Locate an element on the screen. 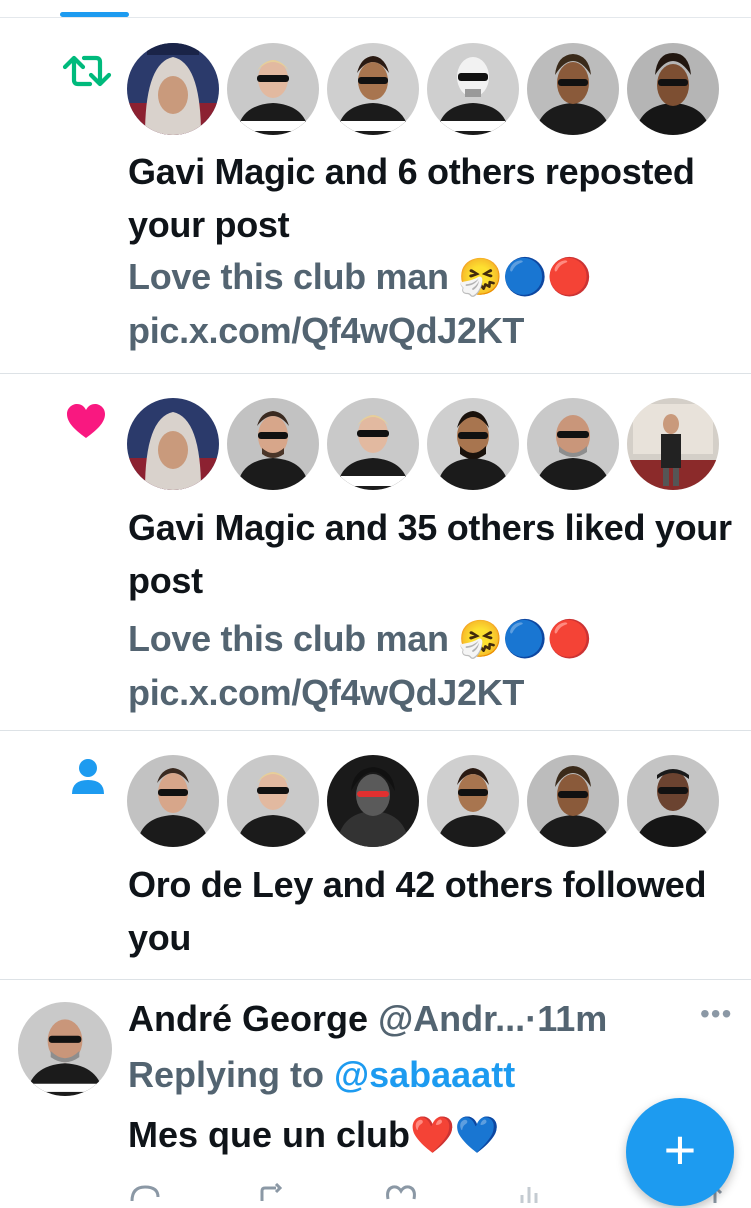 This screenshot has width=751, height=1208. tweet-header: André George @Andr...·11m is located at coordinates (367, 1019).